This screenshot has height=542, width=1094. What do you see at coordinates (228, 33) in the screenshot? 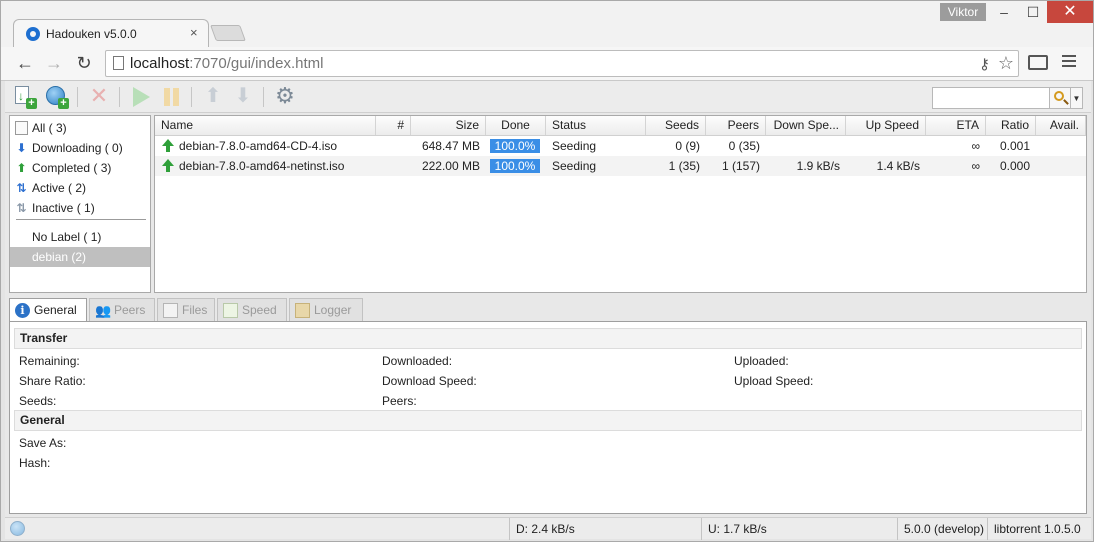
I see `new-tab-button` at bounding box center [228, 33].